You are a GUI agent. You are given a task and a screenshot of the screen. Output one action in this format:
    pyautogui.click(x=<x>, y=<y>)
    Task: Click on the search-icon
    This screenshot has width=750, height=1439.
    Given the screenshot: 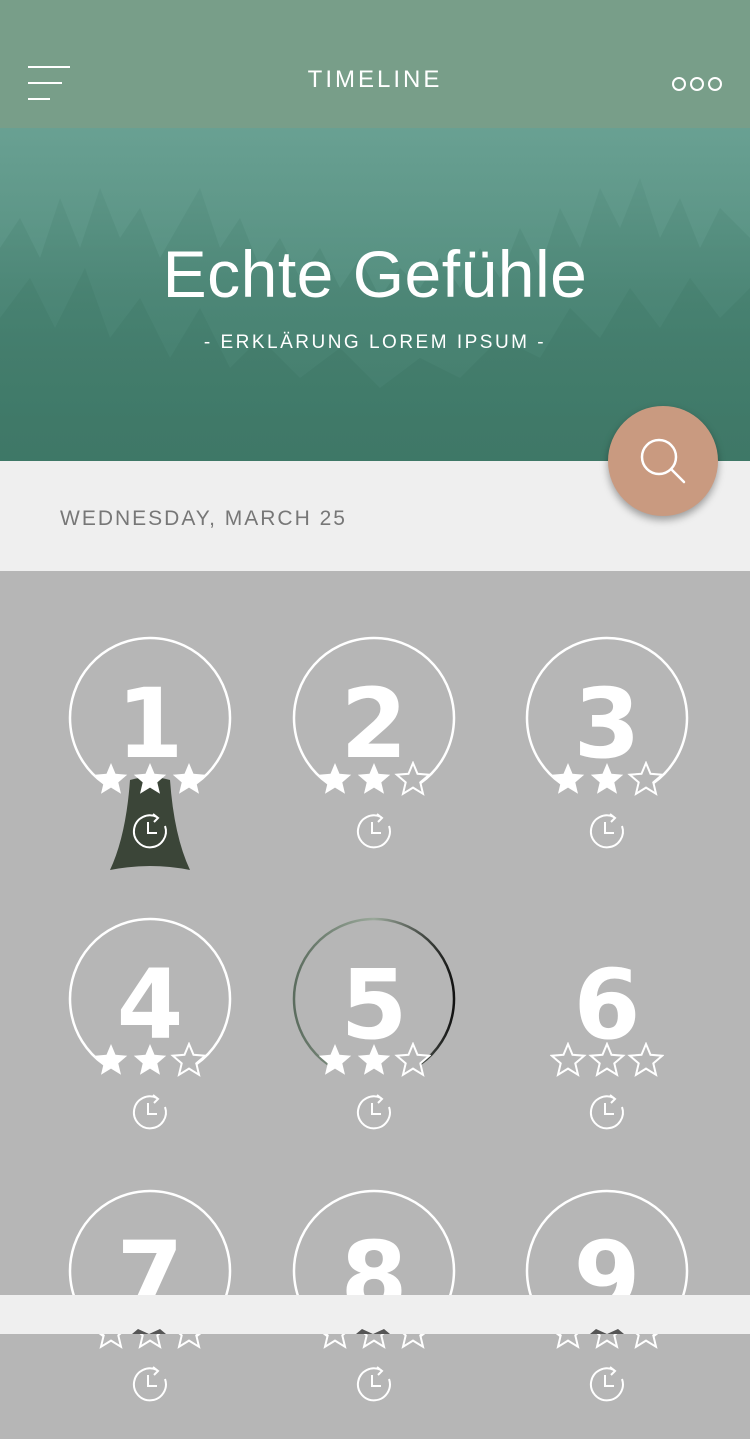 What is the action you would take?
    pyautogui.click(x=663, y=461)
    